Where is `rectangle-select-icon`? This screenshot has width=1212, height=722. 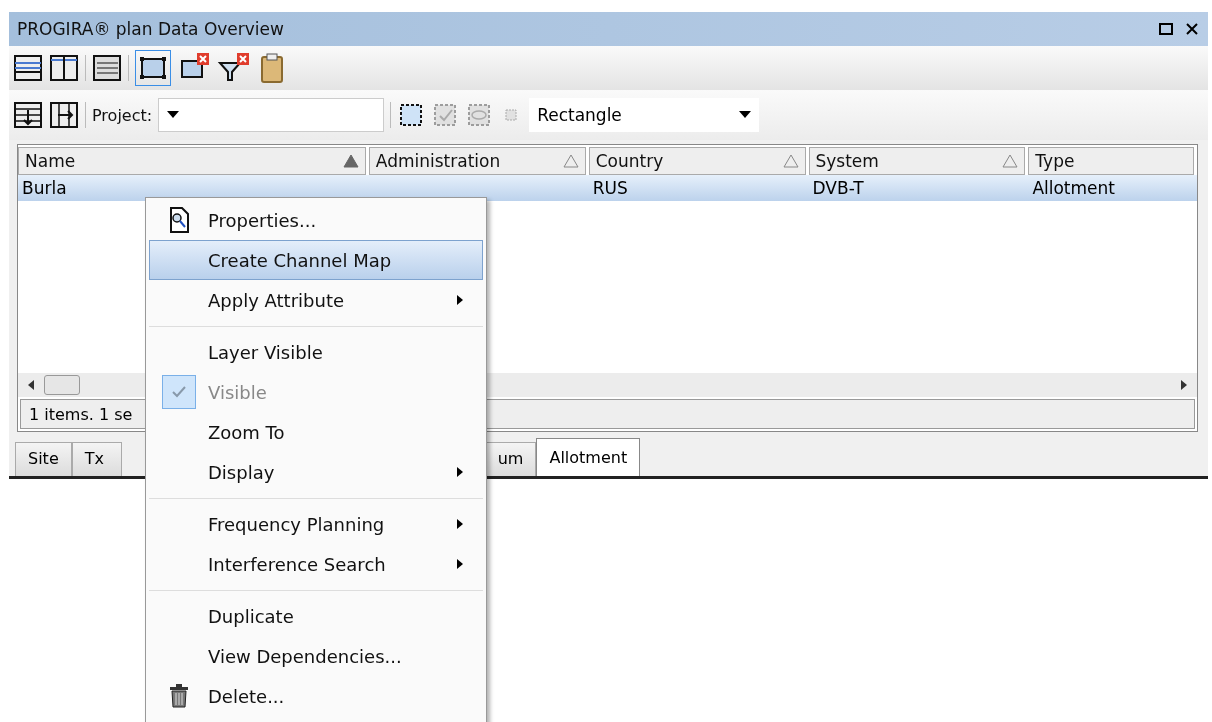 rectangle-select-icon is located at coordinates (153, 68).